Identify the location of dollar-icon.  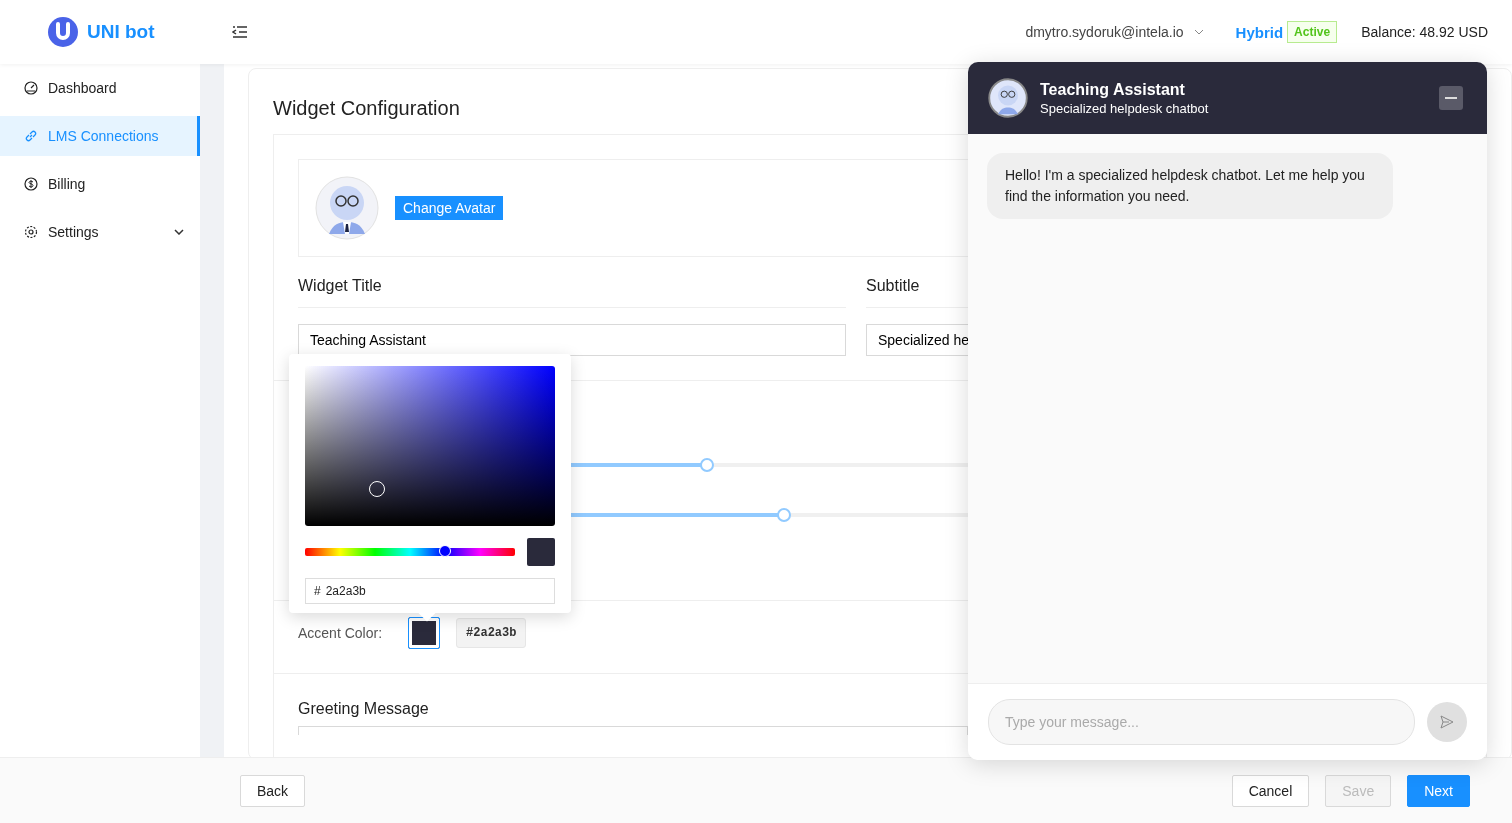
(31, 184).